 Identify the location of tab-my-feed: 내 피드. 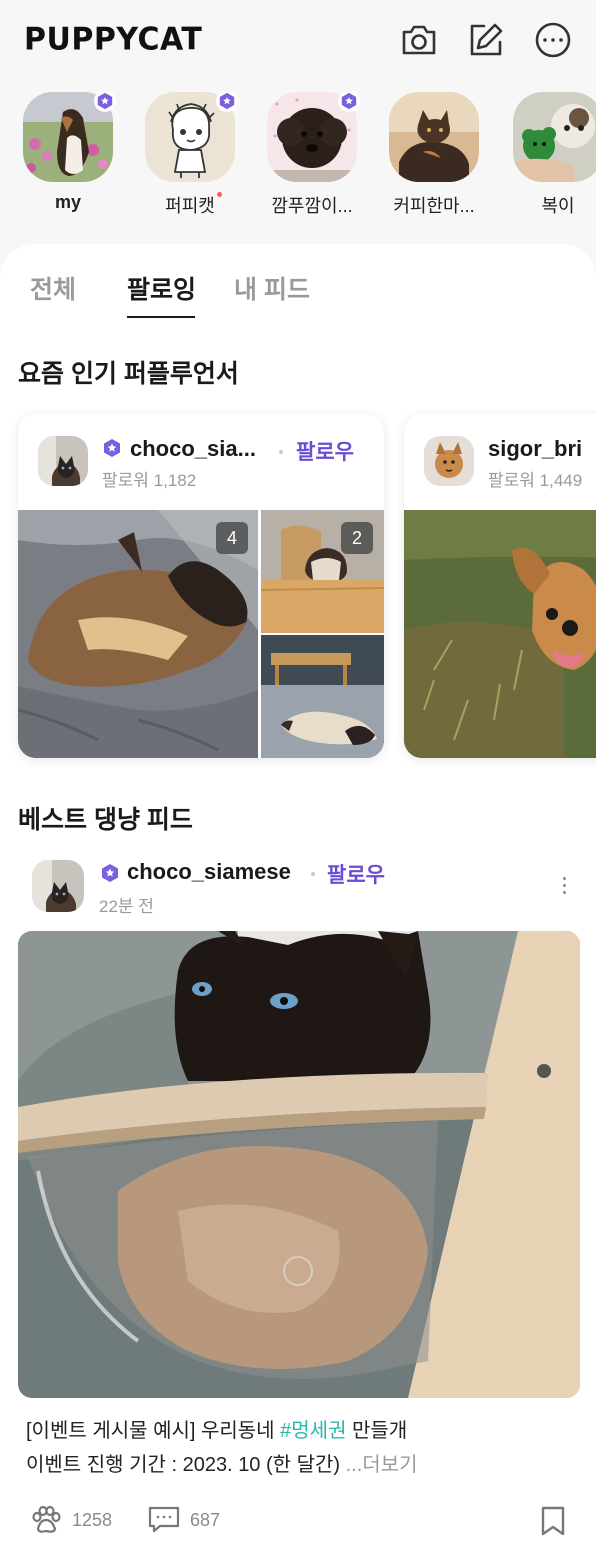
(272, 288).